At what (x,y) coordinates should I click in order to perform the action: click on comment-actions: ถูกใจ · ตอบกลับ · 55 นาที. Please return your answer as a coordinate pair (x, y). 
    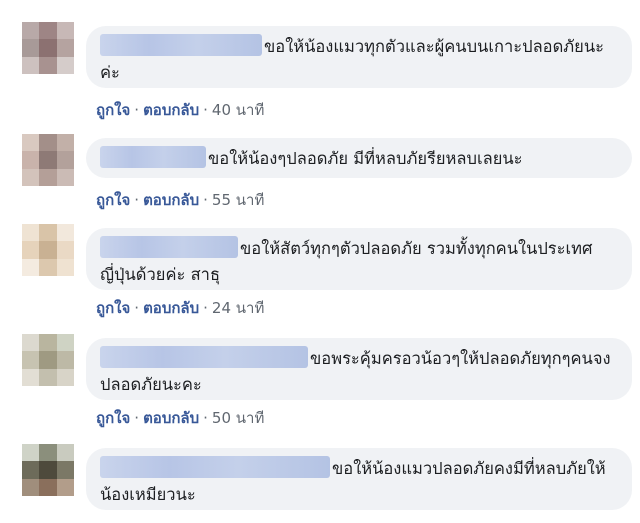
    Looking at the image, I should click on (180, 200).